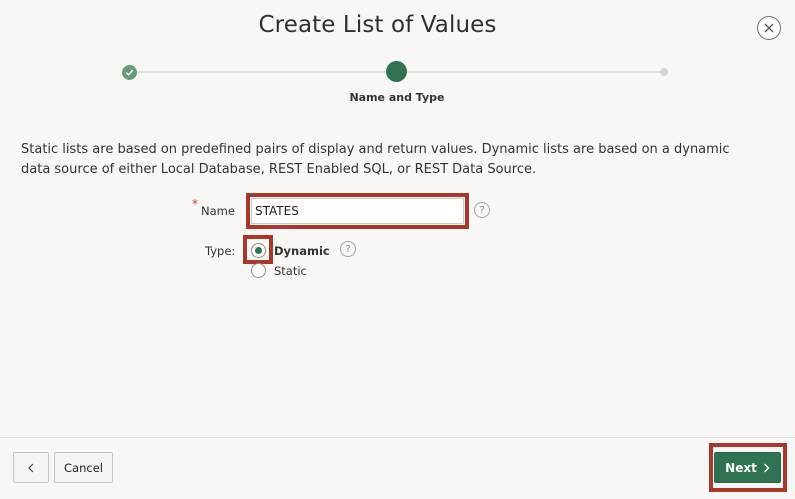 This screenshot has width=795, height=499. Describe the element at coordinates (258, 270) in the screenshot. I see `radio-static` at that location.